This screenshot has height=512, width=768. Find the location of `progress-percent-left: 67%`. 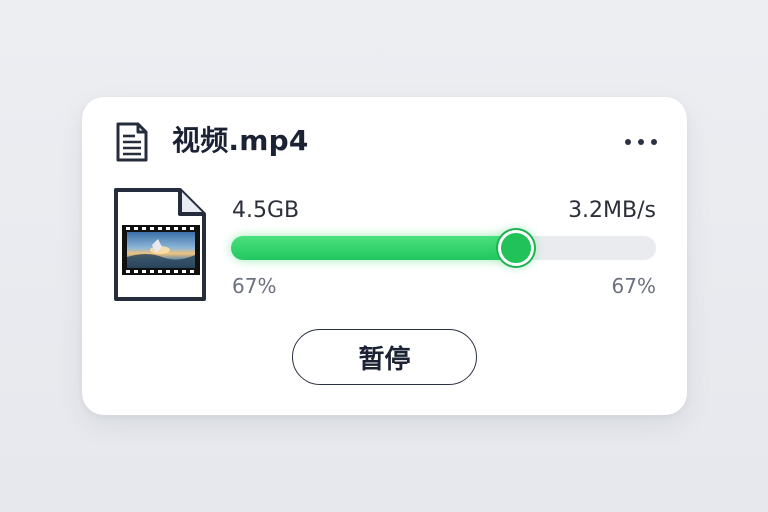

progress-percent-left: 67% is located at coordinates (254, 286).